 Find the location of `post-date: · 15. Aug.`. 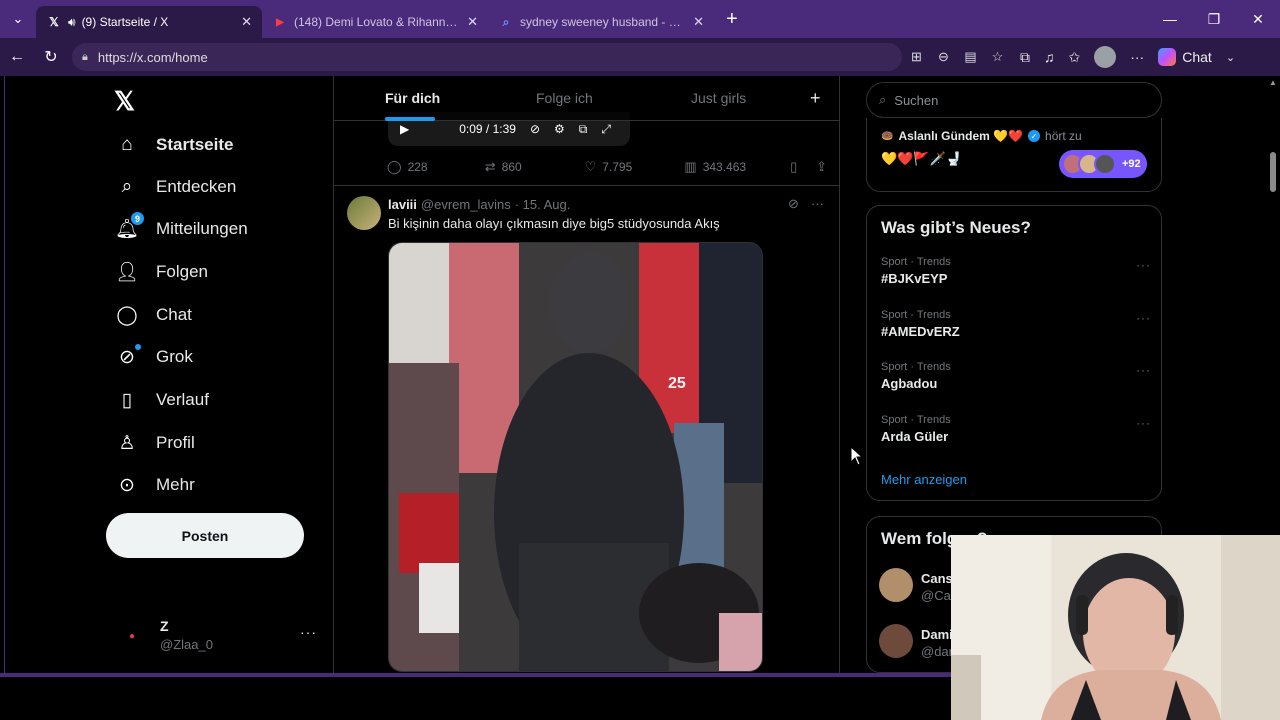

post-date: · 15. Aug. is located at coordinates (543, 204).